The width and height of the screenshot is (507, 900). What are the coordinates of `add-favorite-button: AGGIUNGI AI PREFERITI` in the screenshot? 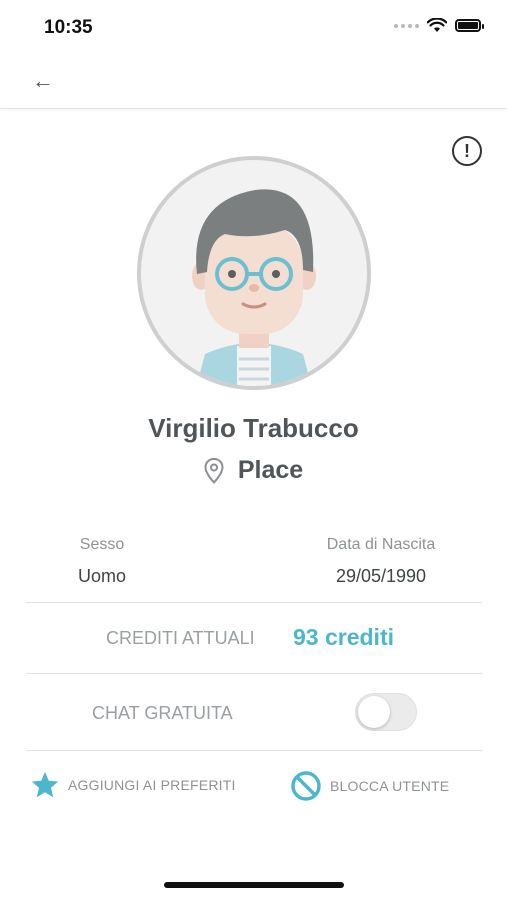 It's located at (133, 785).